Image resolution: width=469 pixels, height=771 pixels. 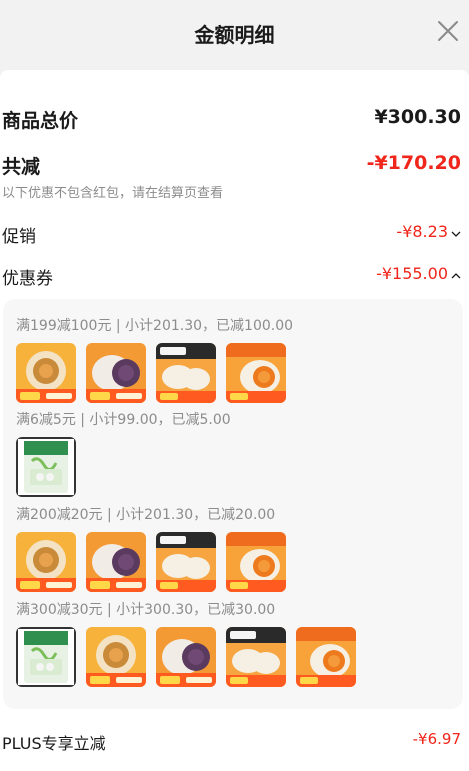 I want to click on coupon-group-title: 满199减100元 | 小计201.30，已减100.00, so click(x=155, y=326).